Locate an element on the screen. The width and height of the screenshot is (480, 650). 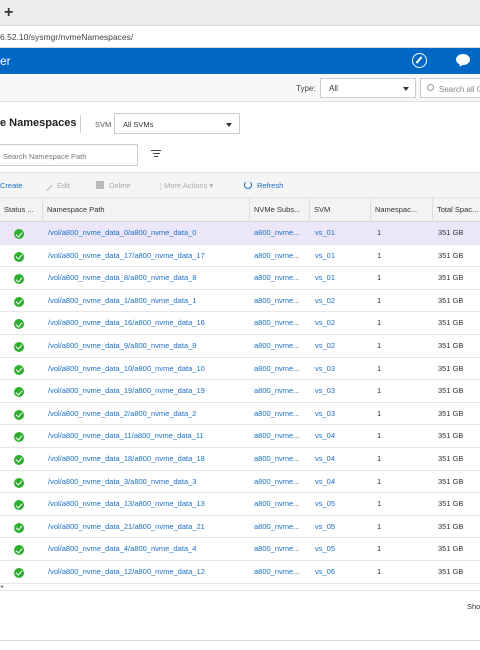
namespace-path-link: /vol/a800_nvme_data_1/a800_nvme_data_1 is located at coordinates (148, 301).